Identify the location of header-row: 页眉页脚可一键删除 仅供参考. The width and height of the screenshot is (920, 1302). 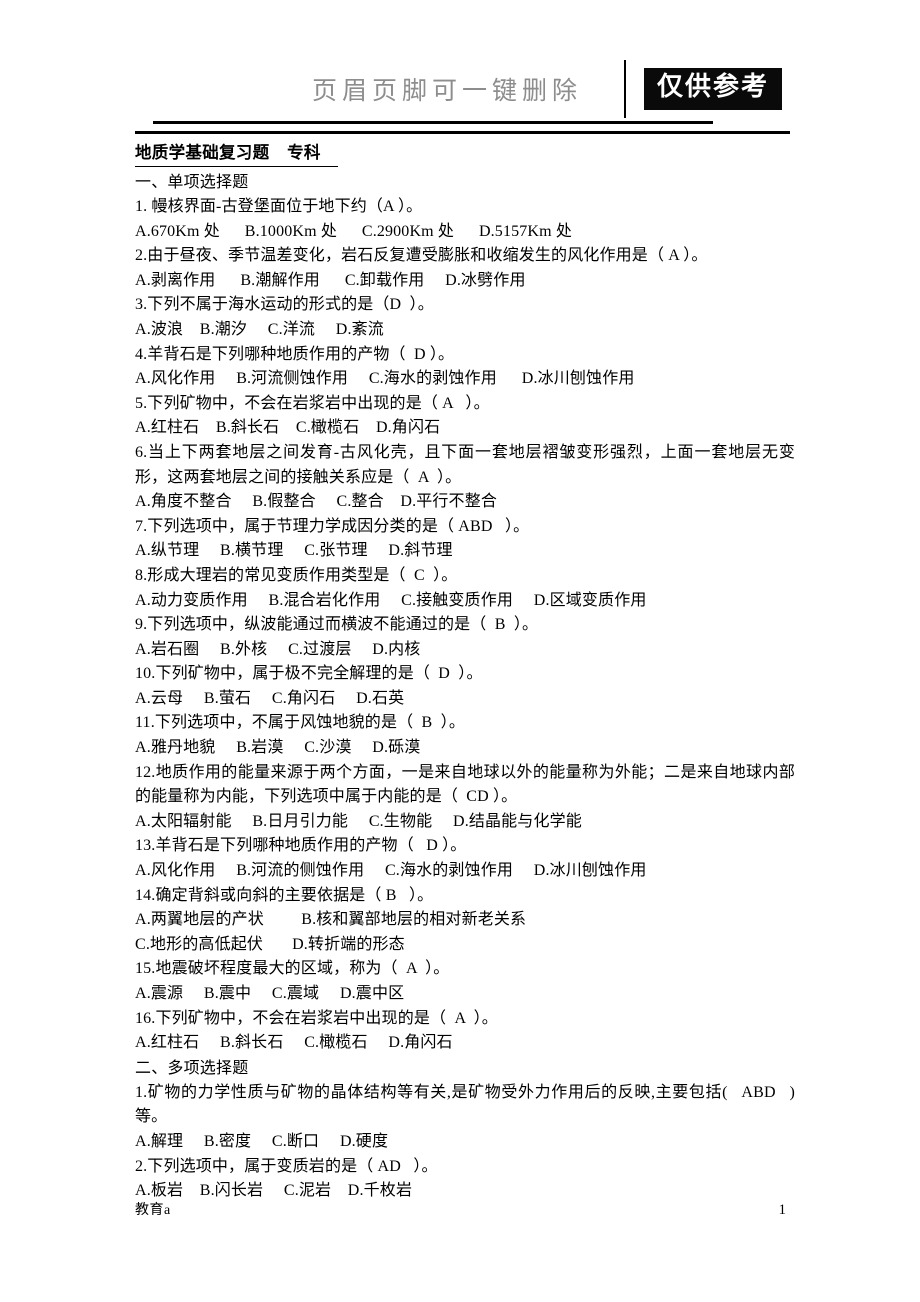
(462, 89).